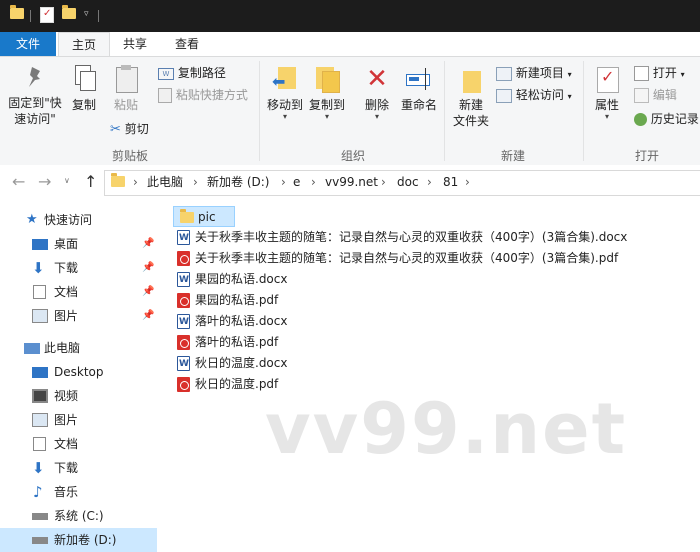 The width and height of the screenshot is (700, 552). Describe the element at coordinates (86, 14) in the screenshot. I see `customize-toolbar-icon: ▿` at that location.